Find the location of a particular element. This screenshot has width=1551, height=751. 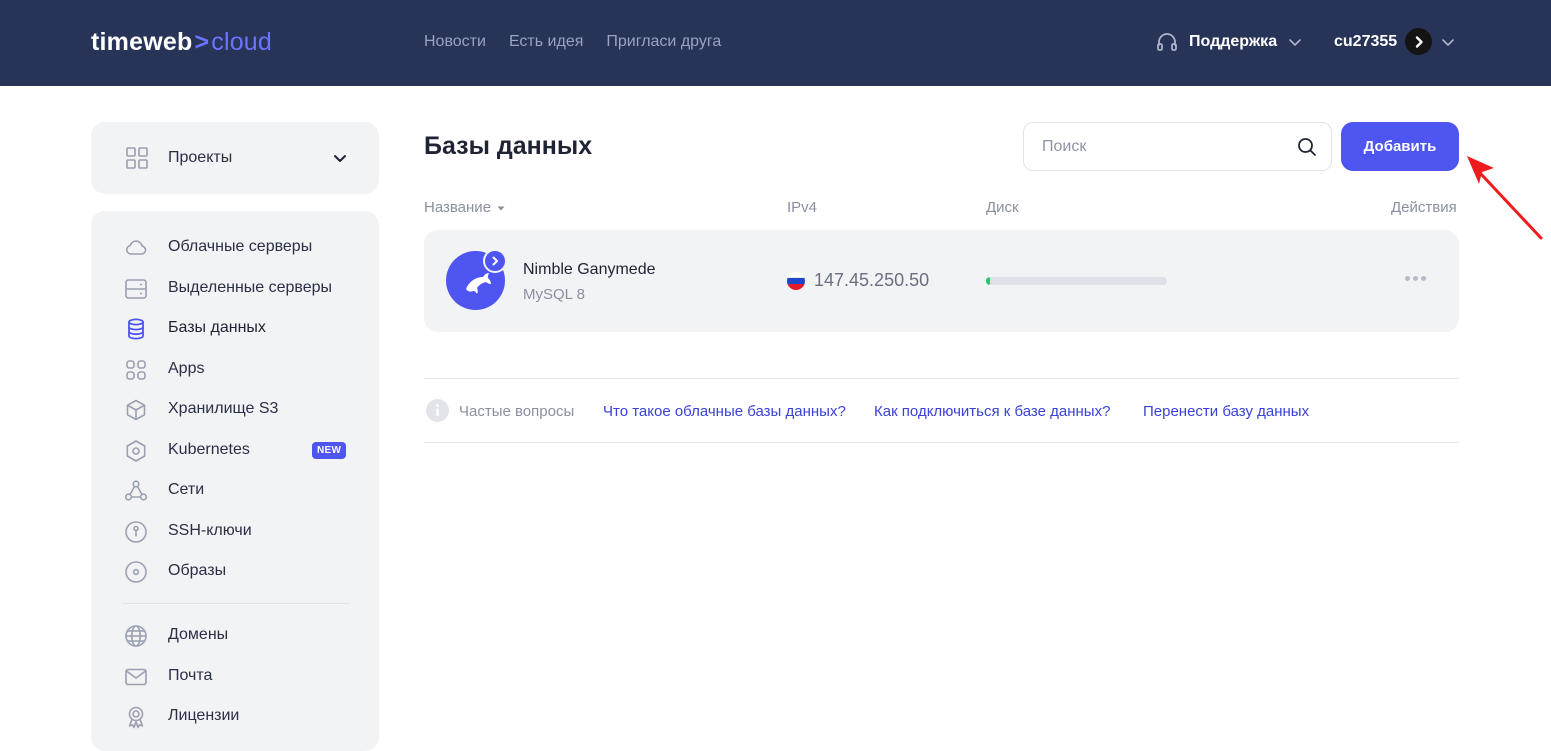

search-icon is located at coordinates (1307, 147).